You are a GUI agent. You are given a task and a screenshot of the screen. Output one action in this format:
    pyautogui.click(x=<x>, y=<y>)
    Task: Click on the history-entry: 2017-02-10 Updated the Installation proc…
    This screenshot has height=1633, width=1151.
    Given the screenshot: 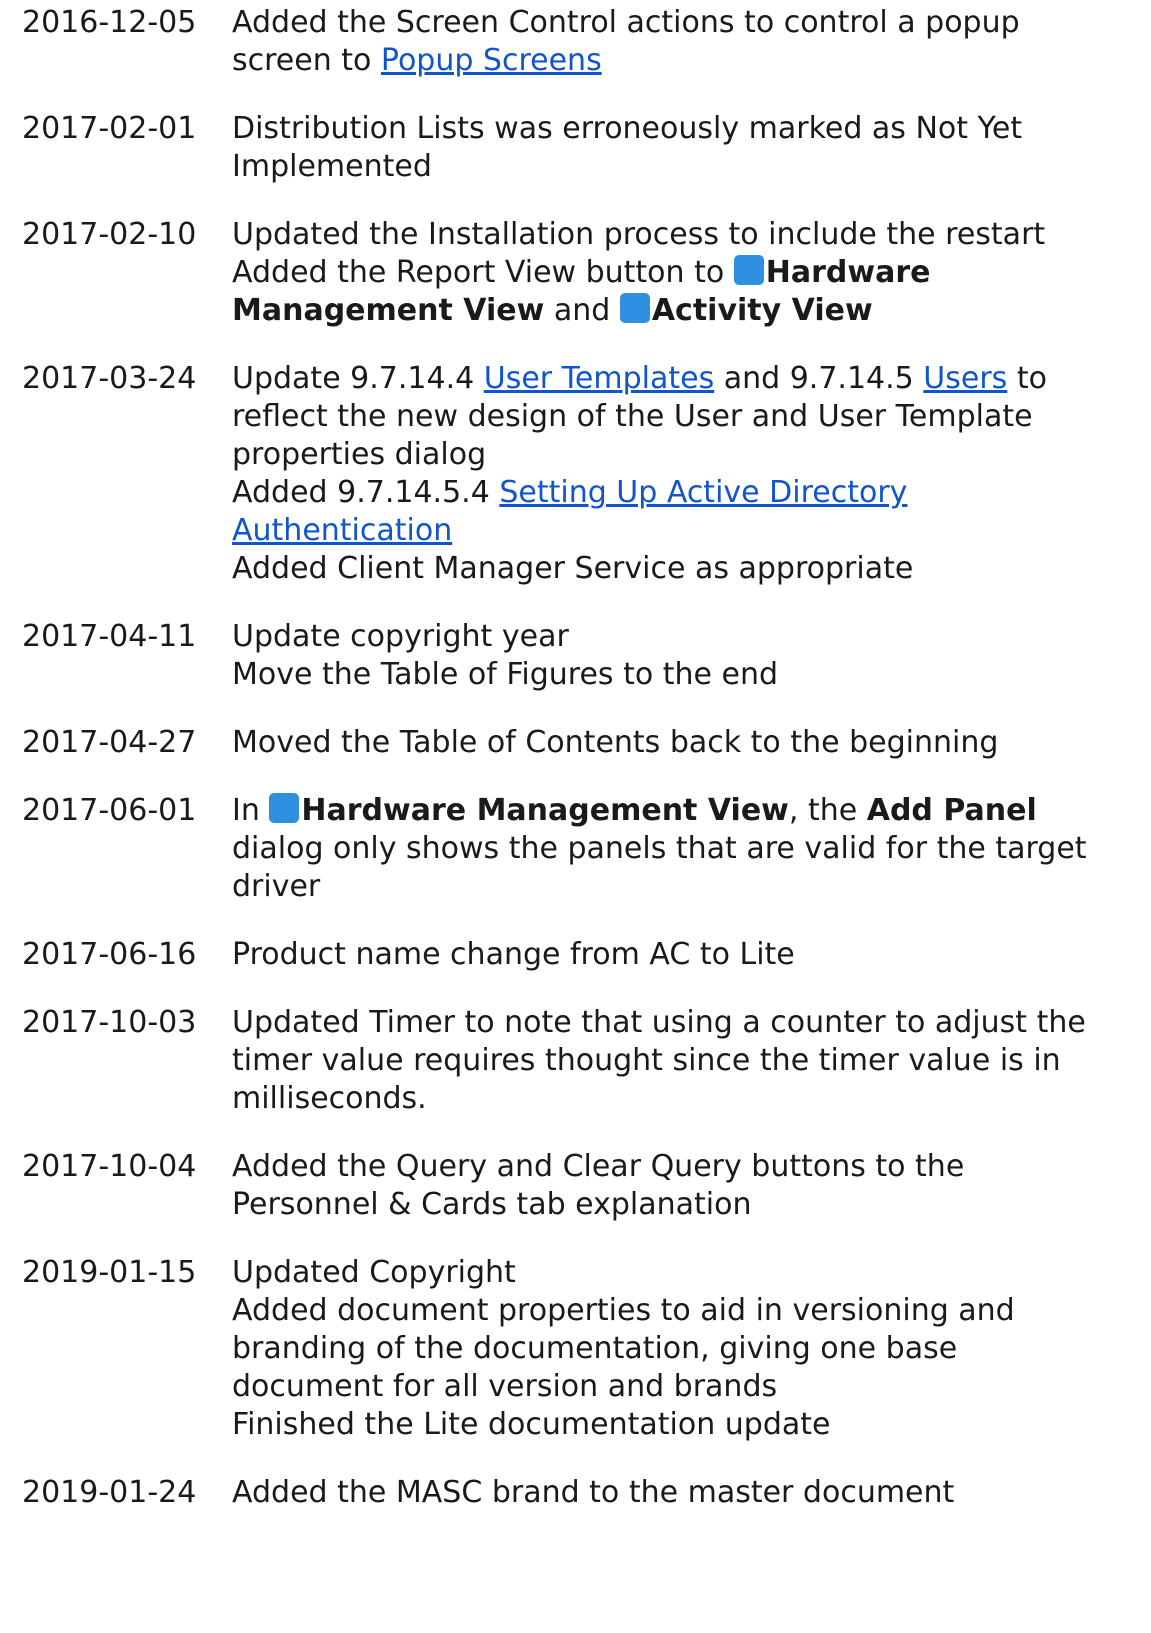 What is the action you would take?
    pyautogui.click(x=582, y=273)
    